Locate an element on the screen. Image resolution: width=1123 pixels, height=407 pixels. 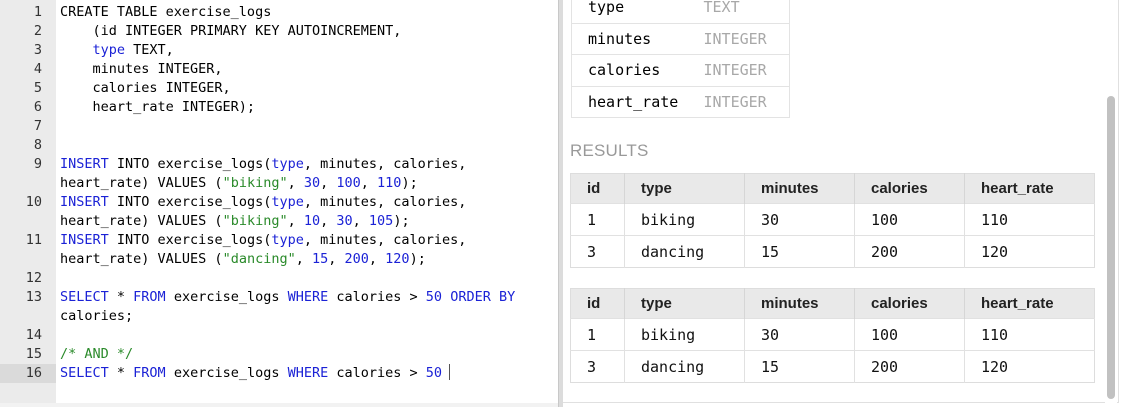
line-number: 8 is located at coordinates (37, 145).